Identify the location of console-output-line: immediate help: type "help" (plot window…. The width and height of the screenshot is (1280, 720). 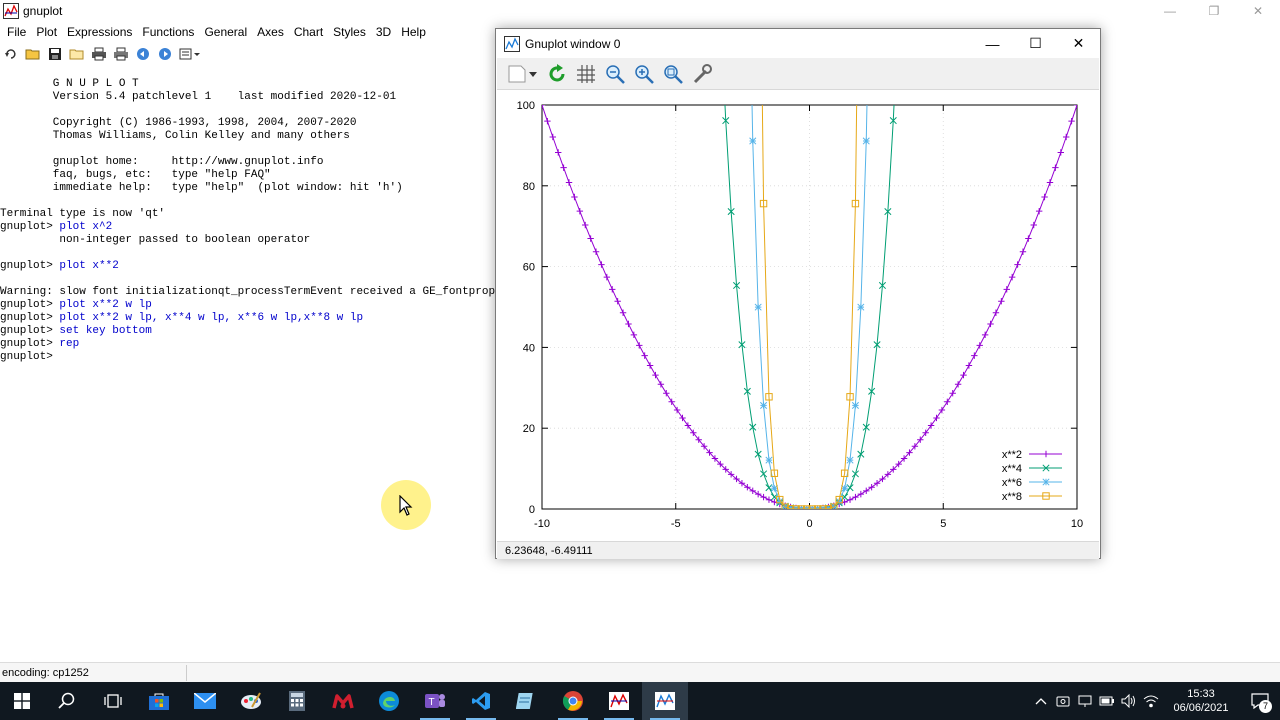
(201, 188).